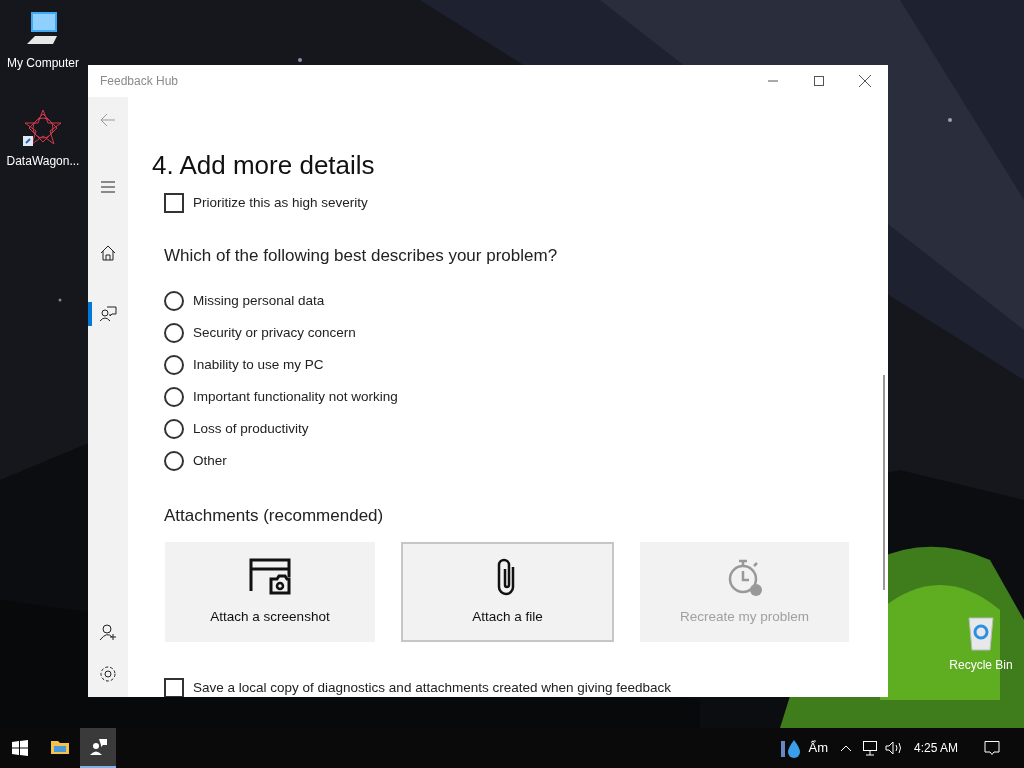 This screenshot has width=1024, height=768. What do you see at coordinates (210, 460) in the screenshot?
I see `option-label: Other` at bounding box center [210, 460].